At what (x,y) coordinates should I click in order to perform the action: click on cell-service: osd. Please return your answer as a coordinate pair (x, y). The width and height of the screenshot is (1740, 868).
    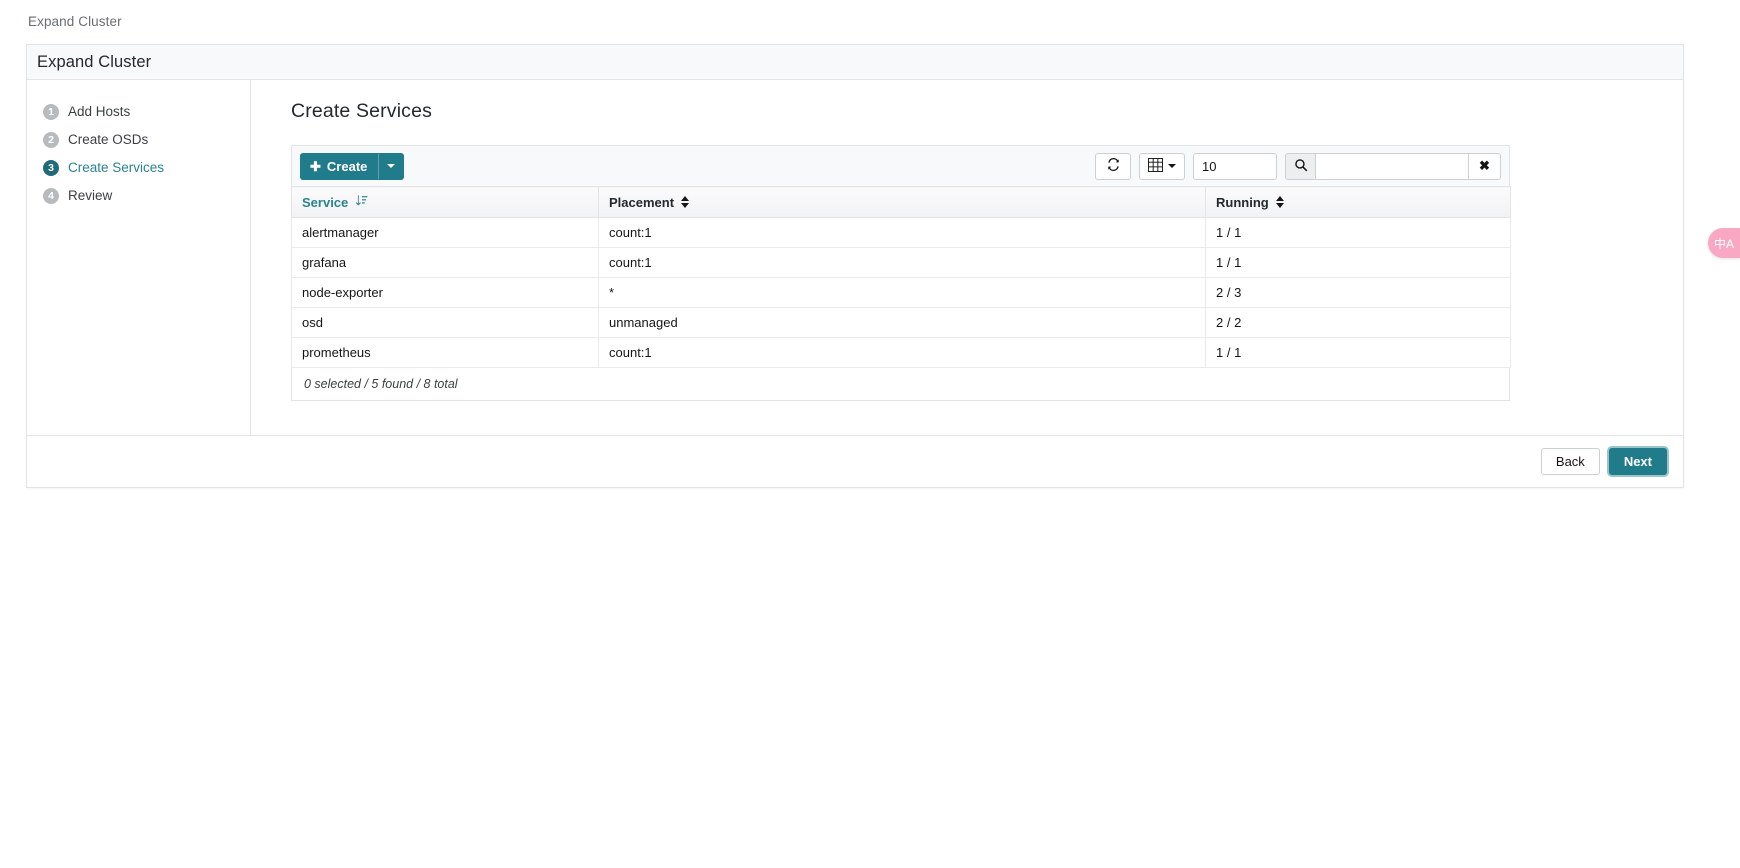
    Looking at the image, I should click on (445, 322).